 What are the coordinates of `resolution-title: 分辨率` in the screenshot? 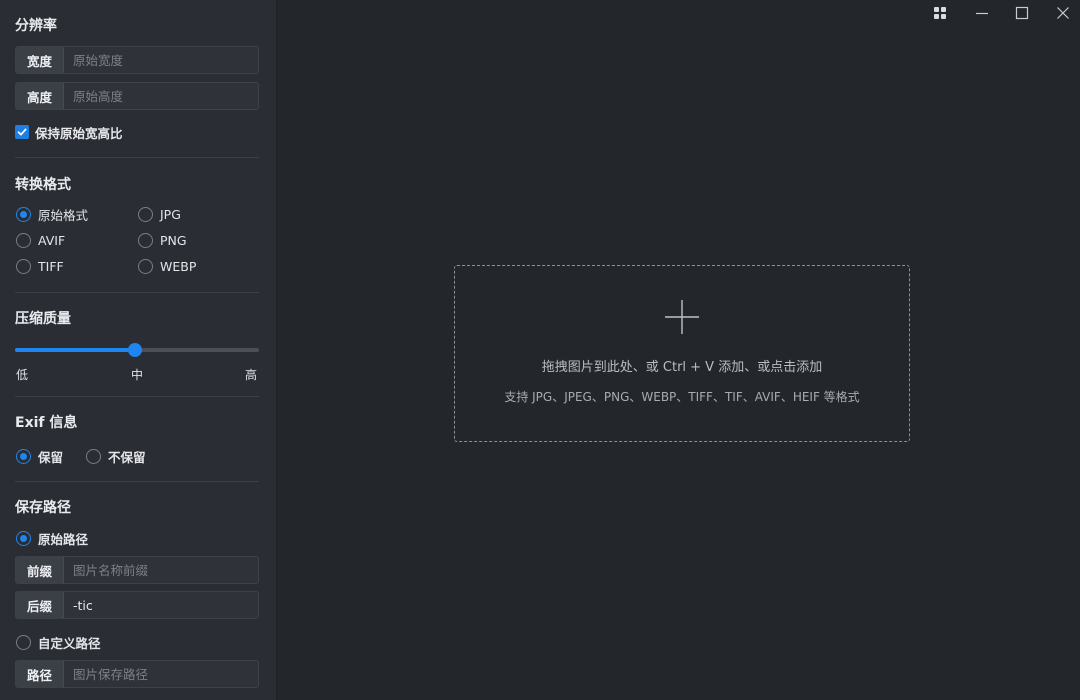 It's located at (36, 26).